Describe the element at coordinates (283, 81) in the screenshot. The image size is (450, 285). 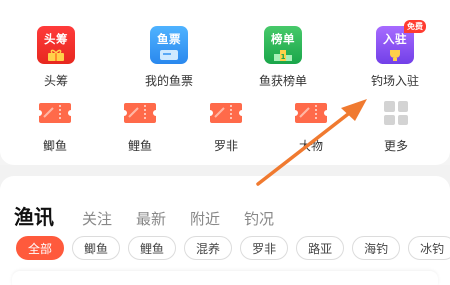
I see `menu-label: 鱼获榜单` at that location.